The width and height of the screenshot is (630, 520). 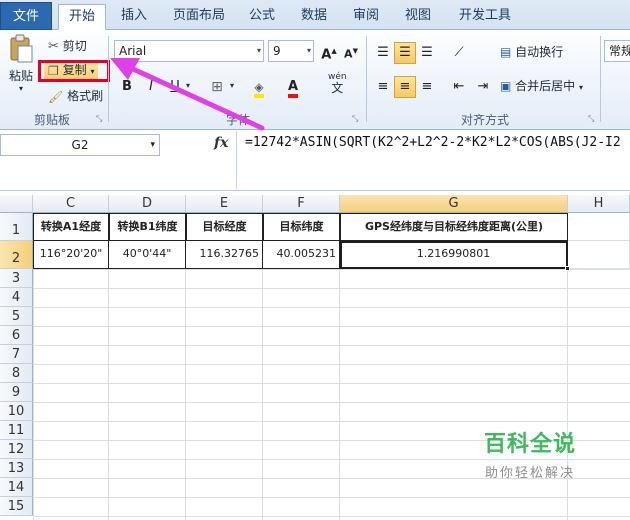 What do you see at coordinates (16, 411) in the screenshot?
I see `row-header-10: 10` at bounding box center [16, 411].